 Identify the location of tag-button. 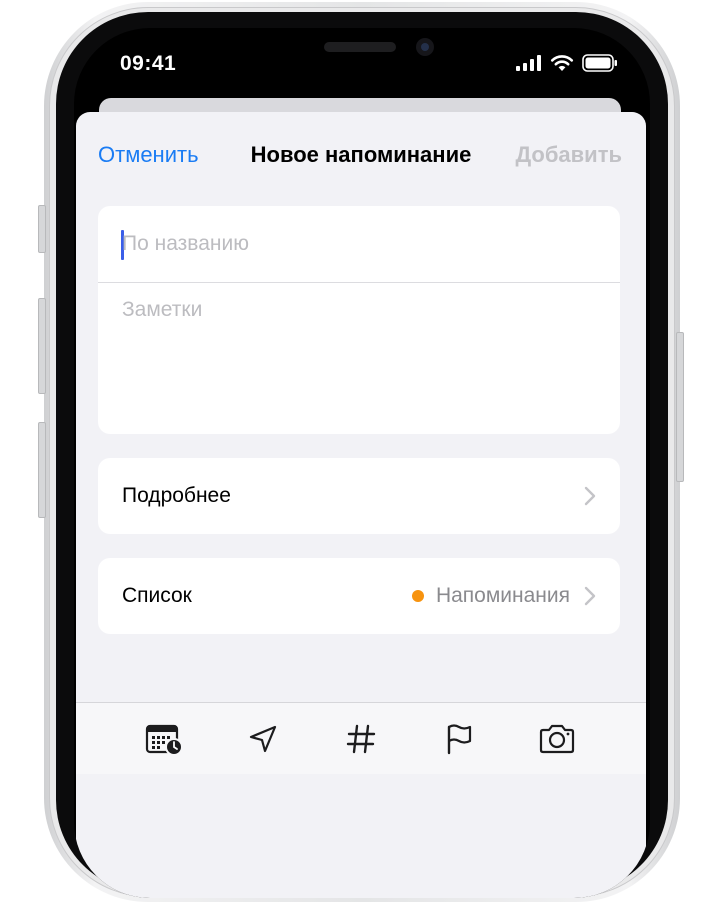
(361, 739).